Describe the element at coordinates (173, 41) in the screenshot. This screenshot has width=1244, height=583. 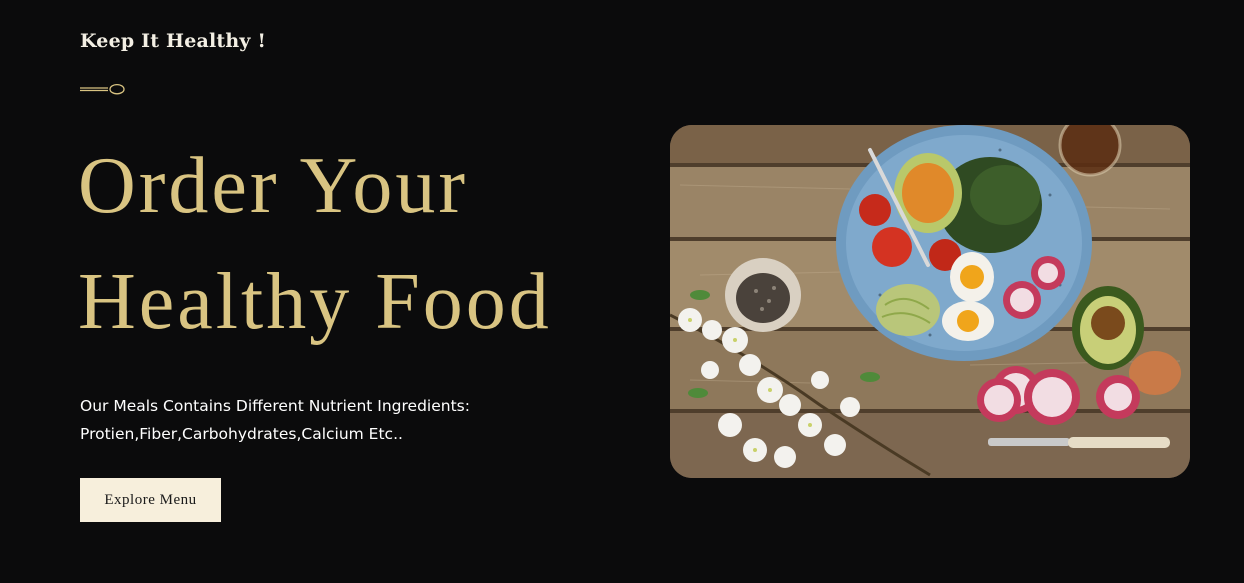
I see `hero-tagline: Keep It Healthy !` at that location.